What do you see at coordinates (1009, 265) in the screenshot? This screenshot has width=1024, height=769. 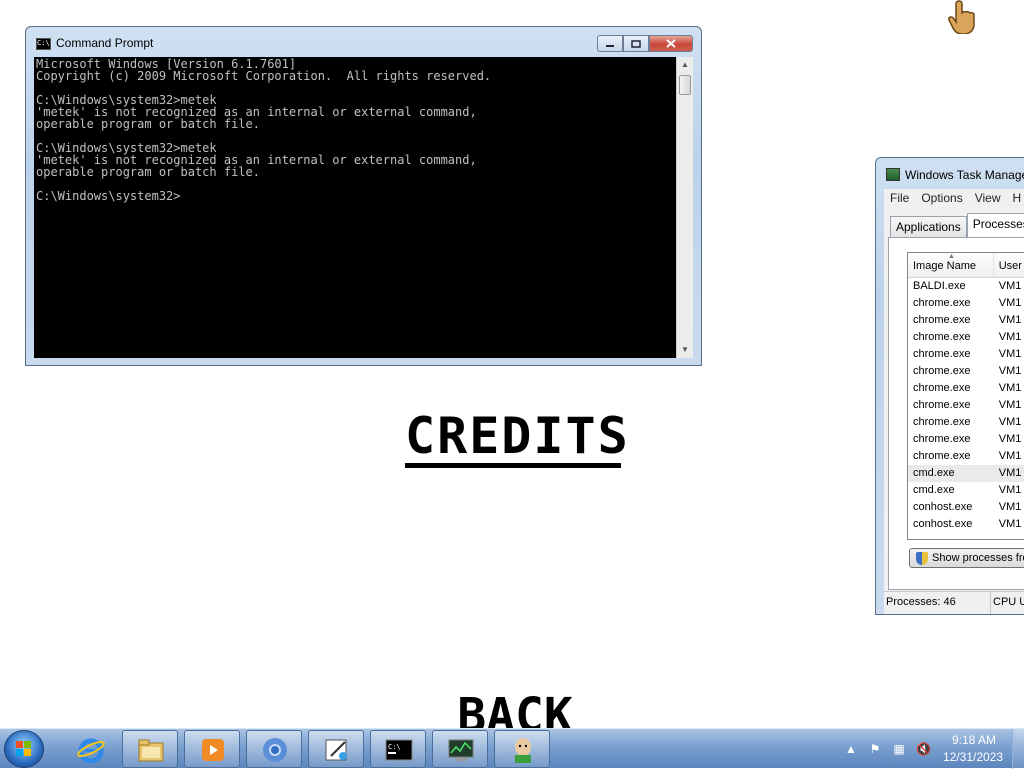 I see `column-user: User` at bounding box center [1009, 265].